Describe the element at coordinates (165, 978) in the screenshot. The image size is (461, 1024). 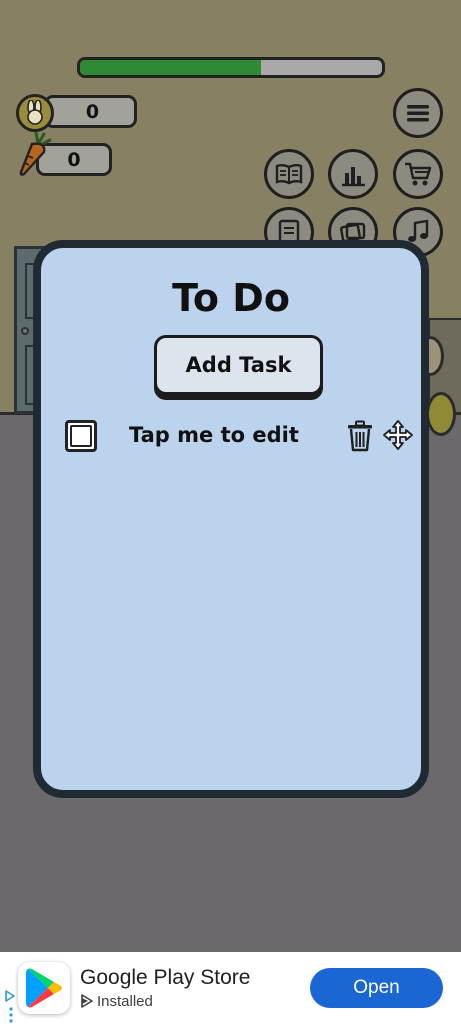
I see `ad-app-name: Google Play Store` at that location.